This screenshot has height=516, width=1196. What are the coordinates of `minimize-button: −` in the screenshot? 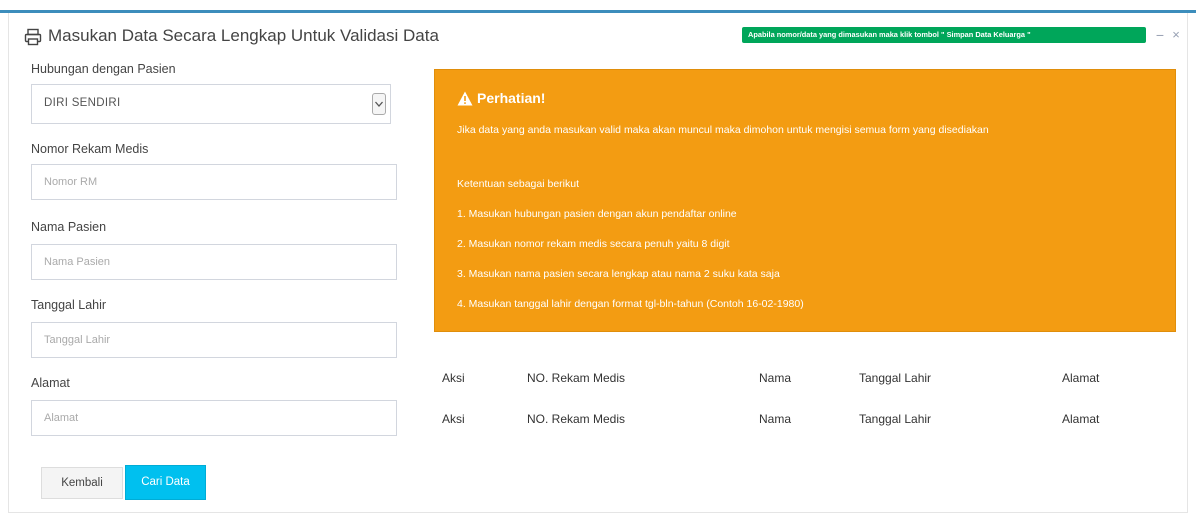 It's located at (1160, 35).